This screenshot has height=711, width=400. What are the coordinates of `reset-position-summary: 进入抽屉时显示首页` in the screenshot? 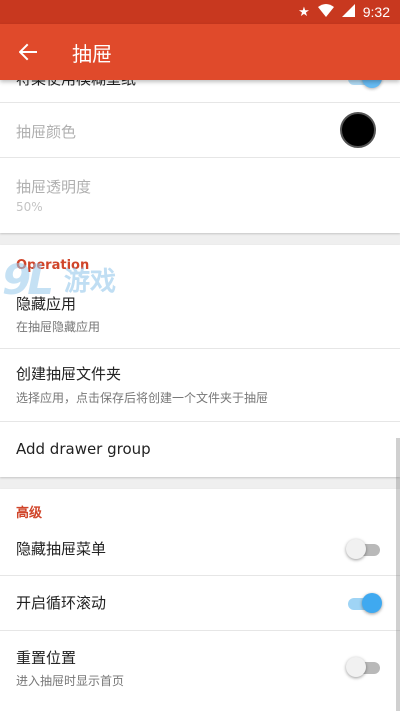 It's located at (70, 681).